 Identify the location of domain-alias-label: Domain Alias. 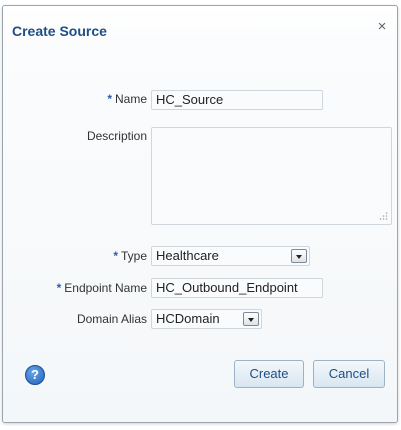
(111, 319).